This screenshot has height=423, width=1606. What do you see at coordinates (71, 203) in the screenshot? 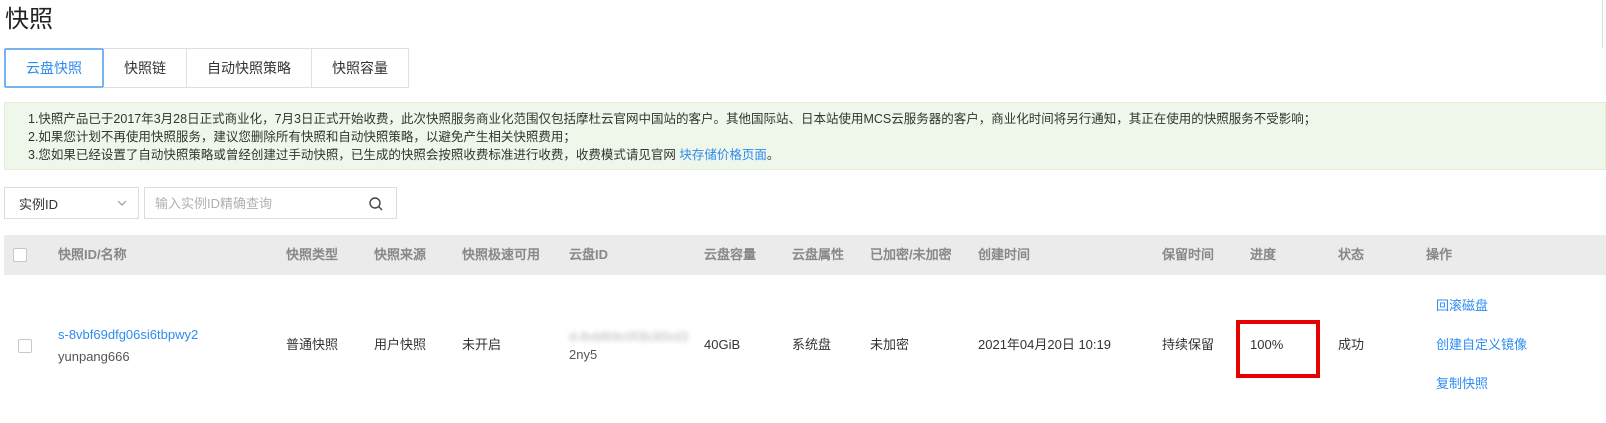
I see `filter-field-select: 实例ID` at bounding box center [71, 203].